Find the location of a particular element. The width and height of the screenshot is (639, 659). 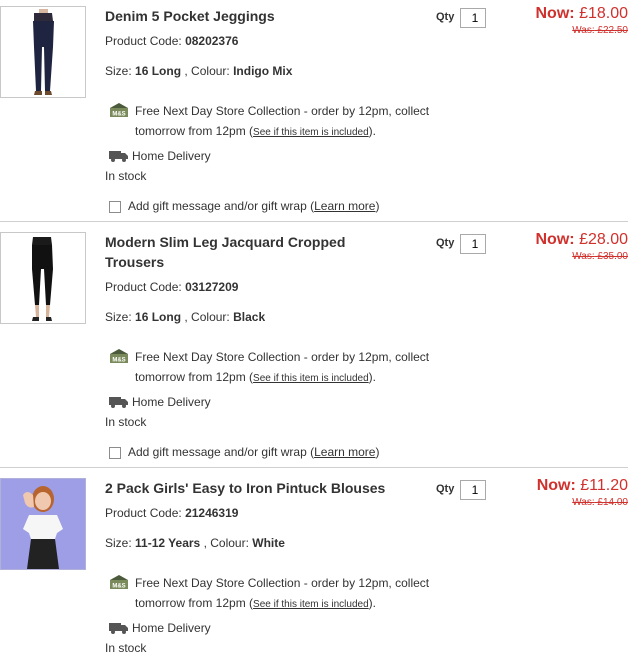

size-colour-line: Size: 16 Long , Colour: Black is located at coordinates (185, 317).